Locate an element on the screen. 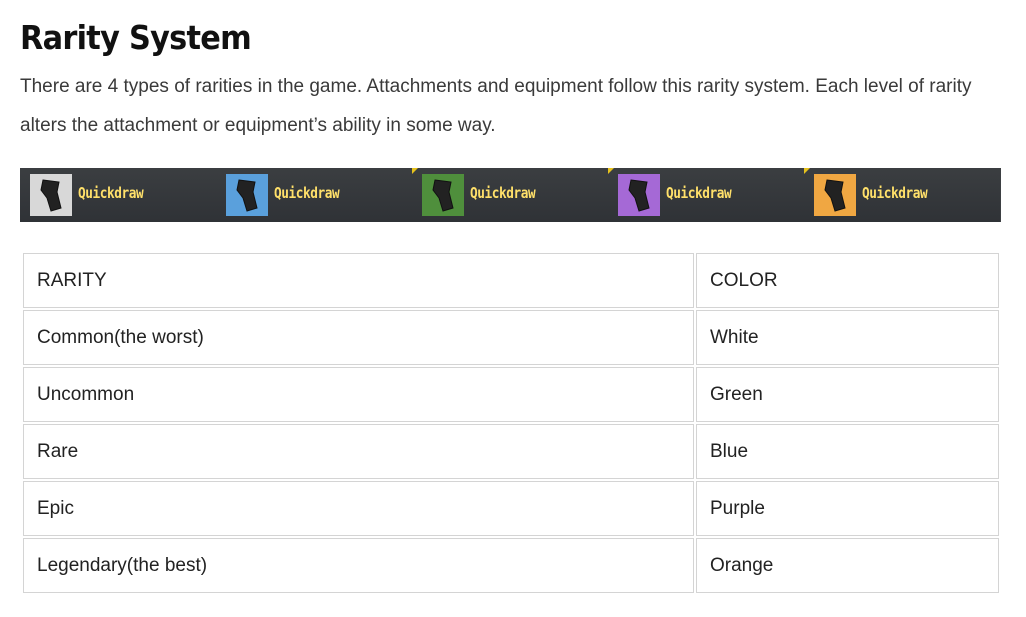 Image resolution: width=1026 pixels, height=617 pixels. banner-item-uncommon: Quickdraw is located at coordinates (510, 195).